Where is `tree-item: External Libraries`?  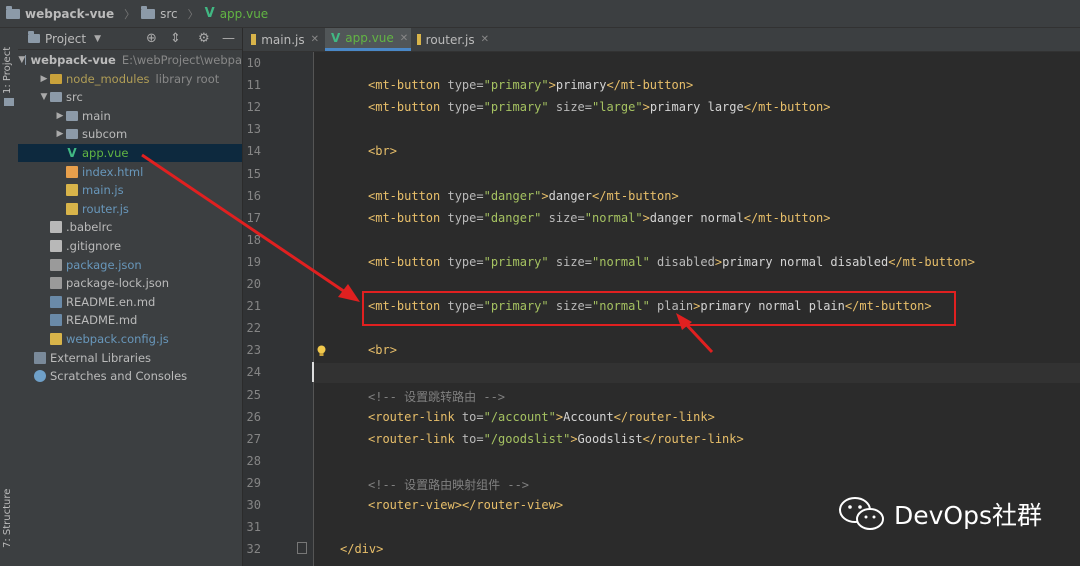
tree-item: External Libraries is located at coordinates (130, 358).